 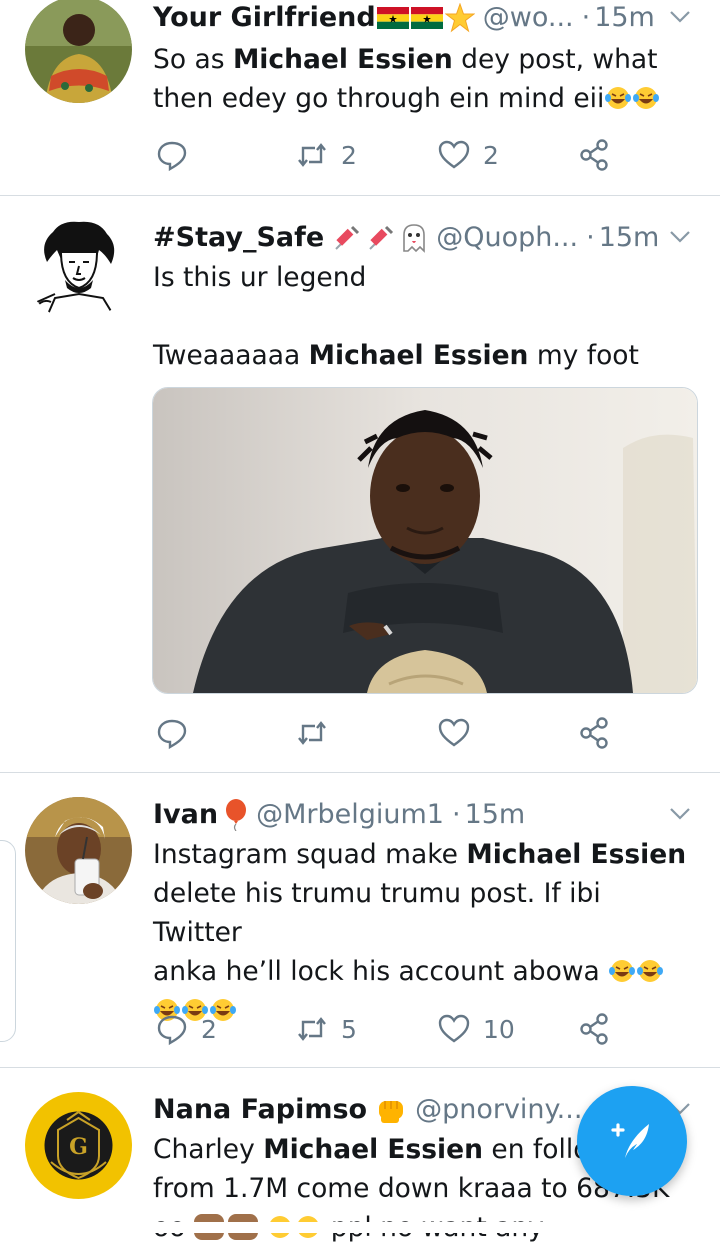 I want to click on retweet-button, so click(x=318, y=733).